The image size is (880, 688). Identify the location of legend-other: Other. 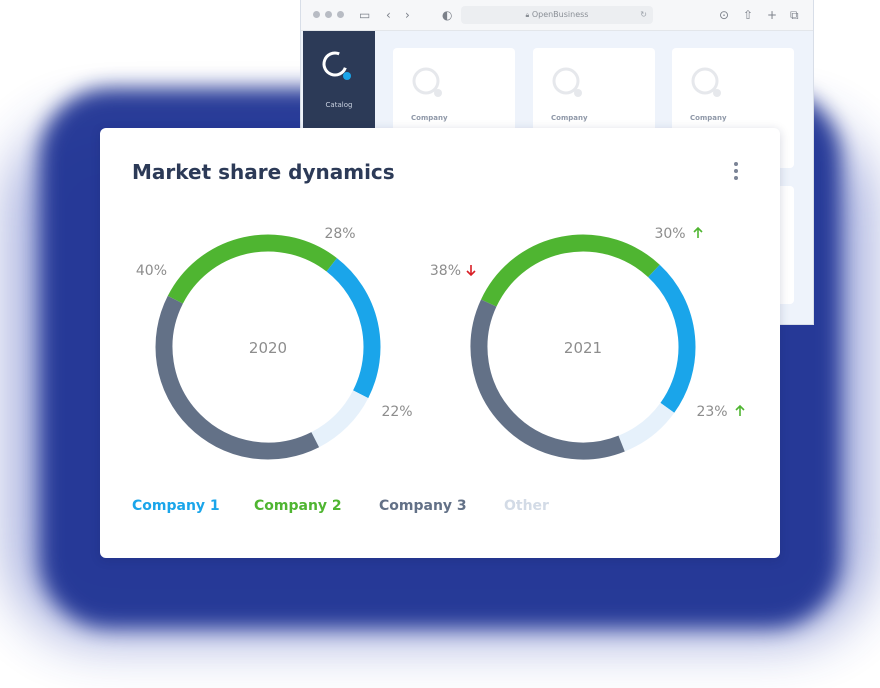
(526, 506).